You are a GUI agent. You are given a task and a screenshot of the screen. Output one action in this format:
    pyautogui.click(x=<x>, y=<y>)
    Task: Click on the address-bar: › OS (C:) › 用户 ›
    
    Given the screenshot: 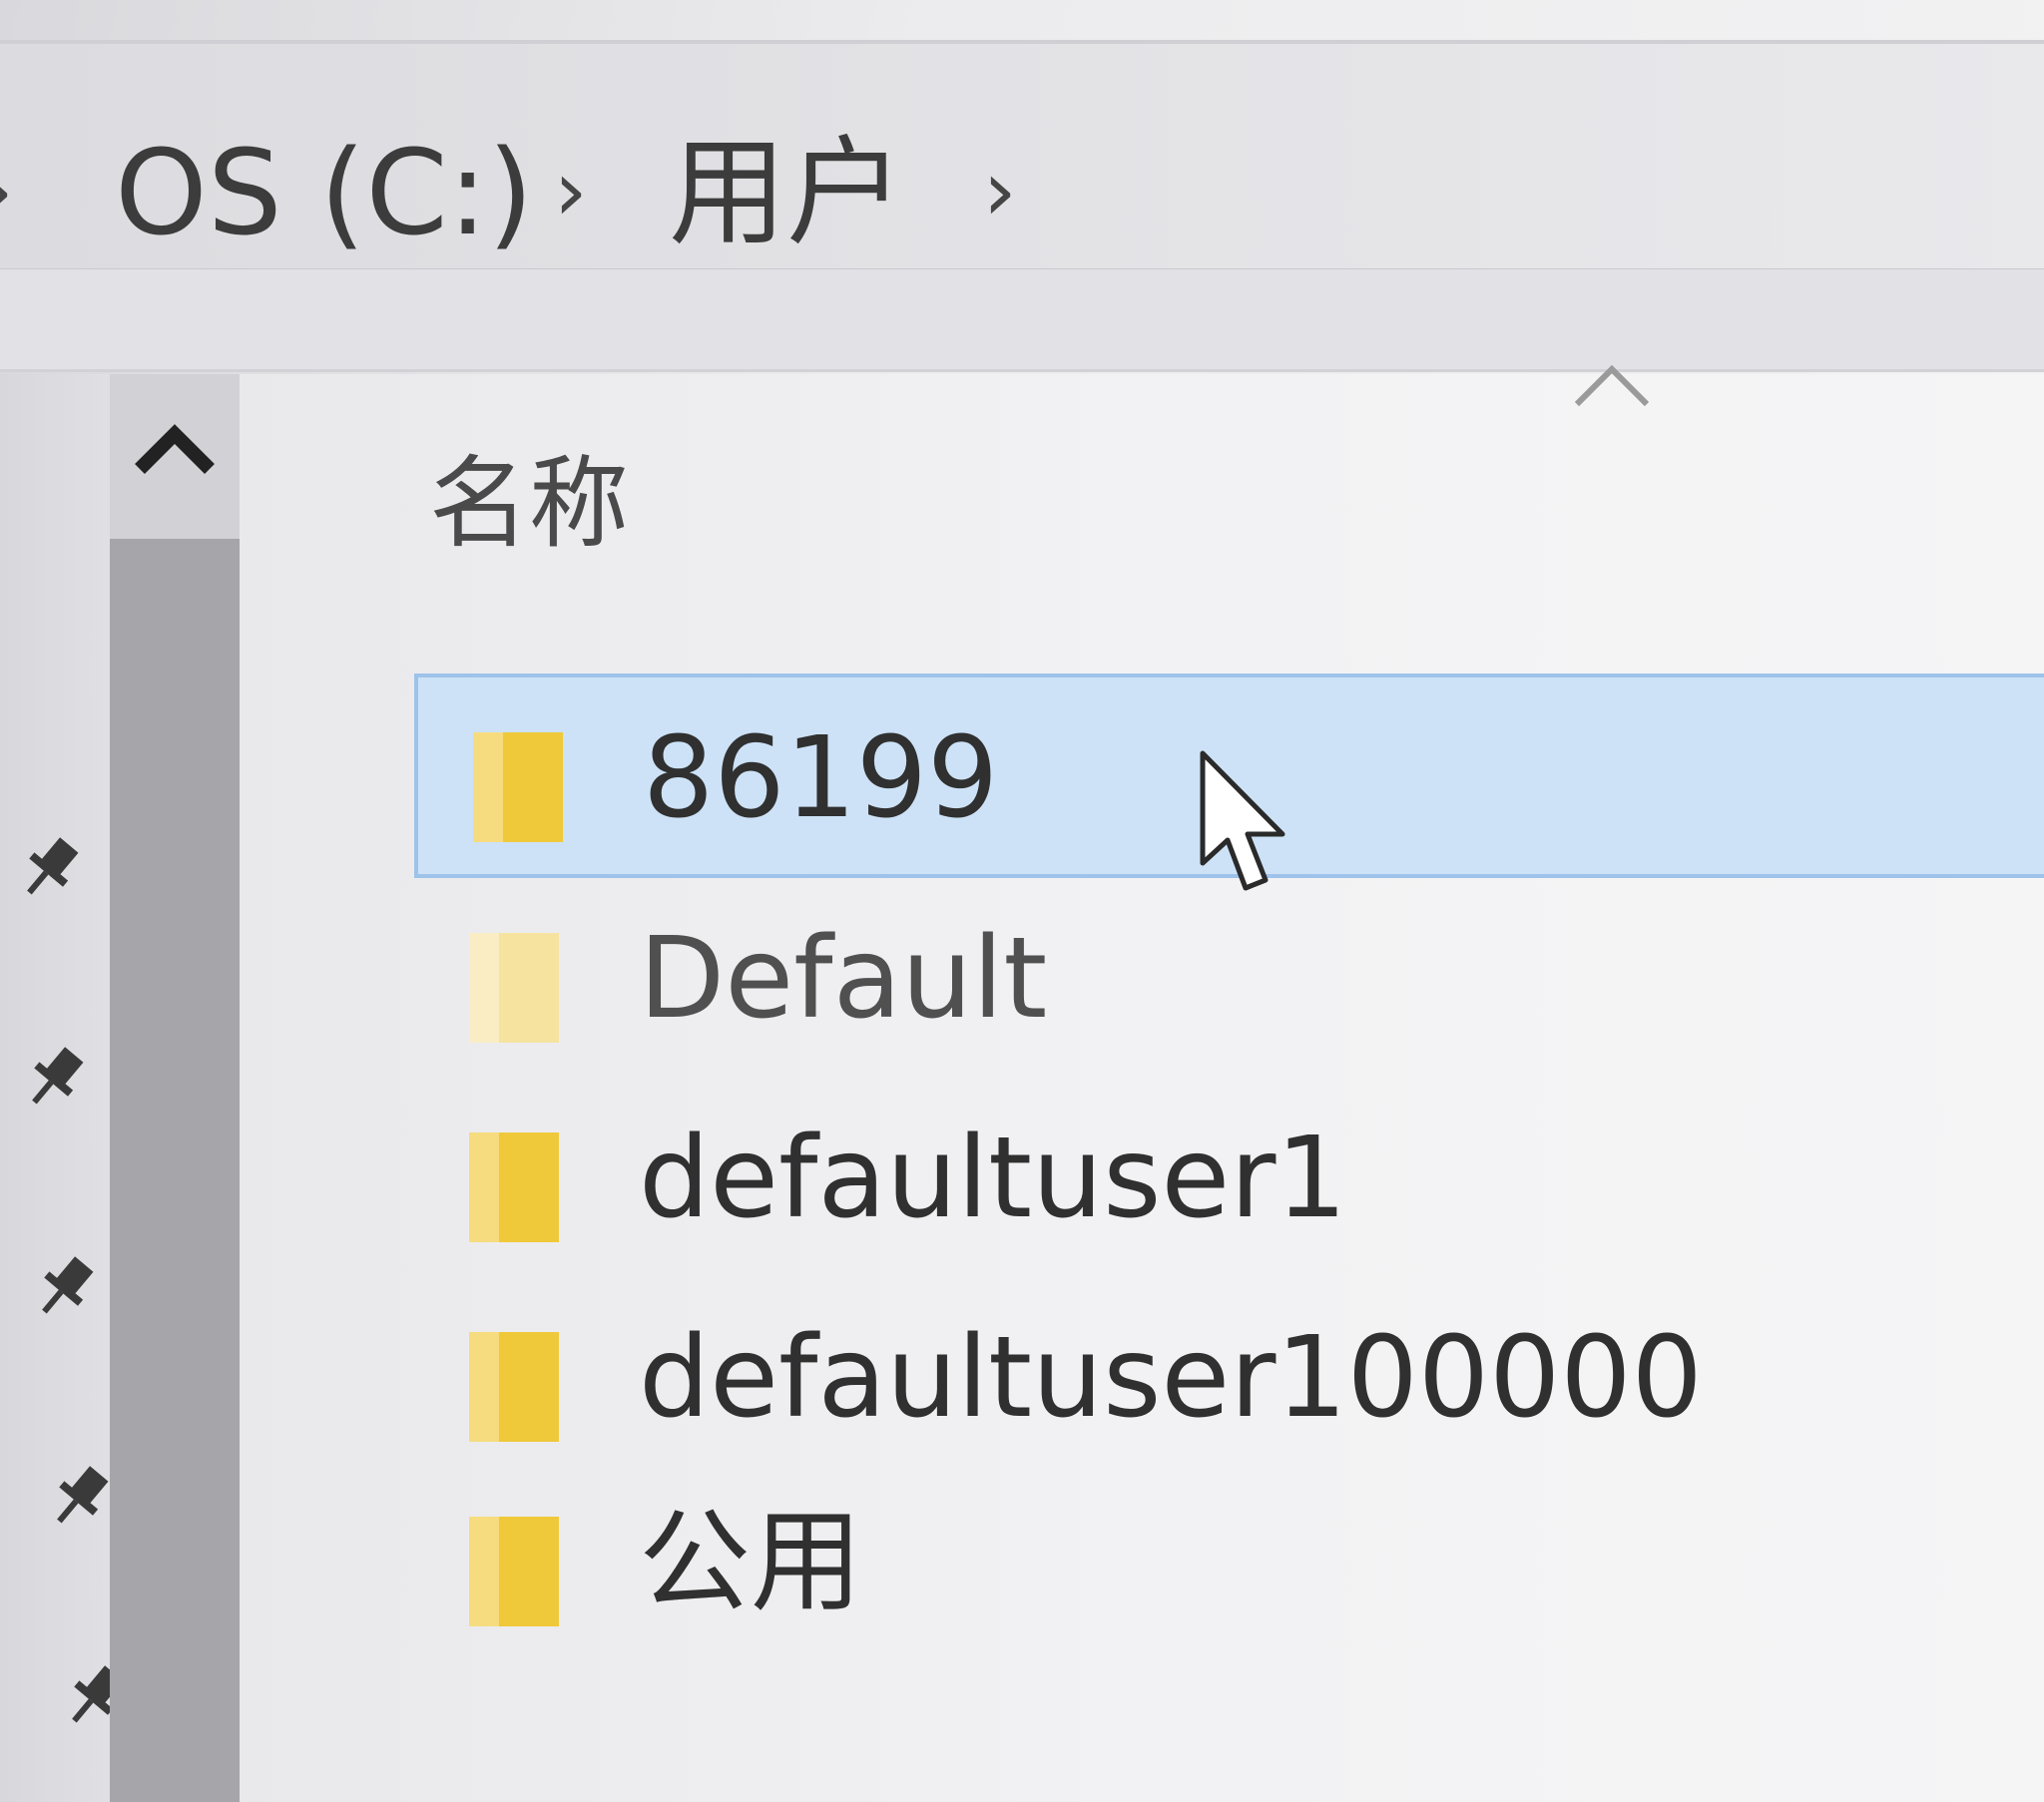 What is the action you would take?
    pyautogui.click(x=1022, y=156)
    